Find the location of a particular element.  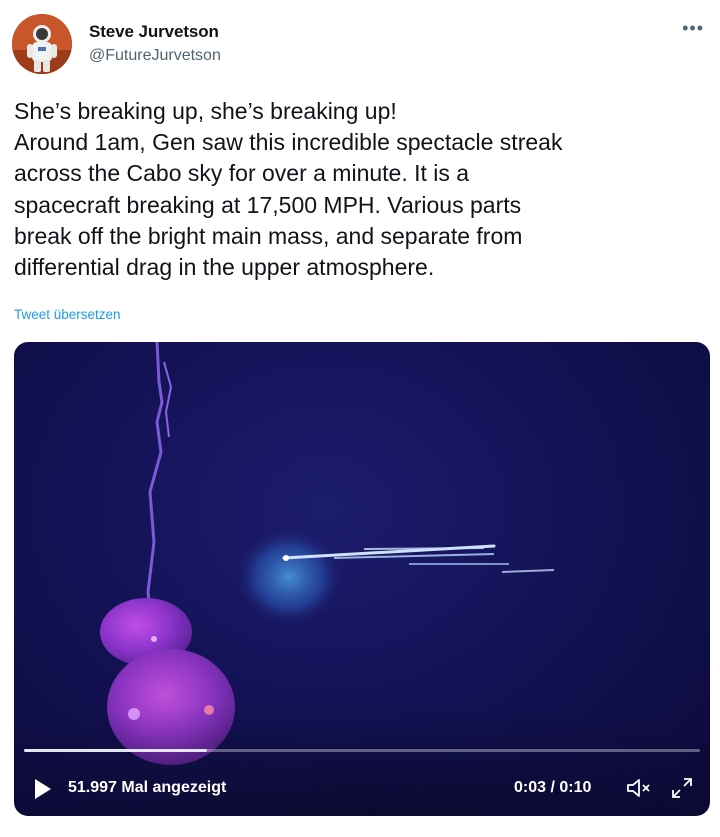

video-progress-bar is located at coordinates (362, 750).